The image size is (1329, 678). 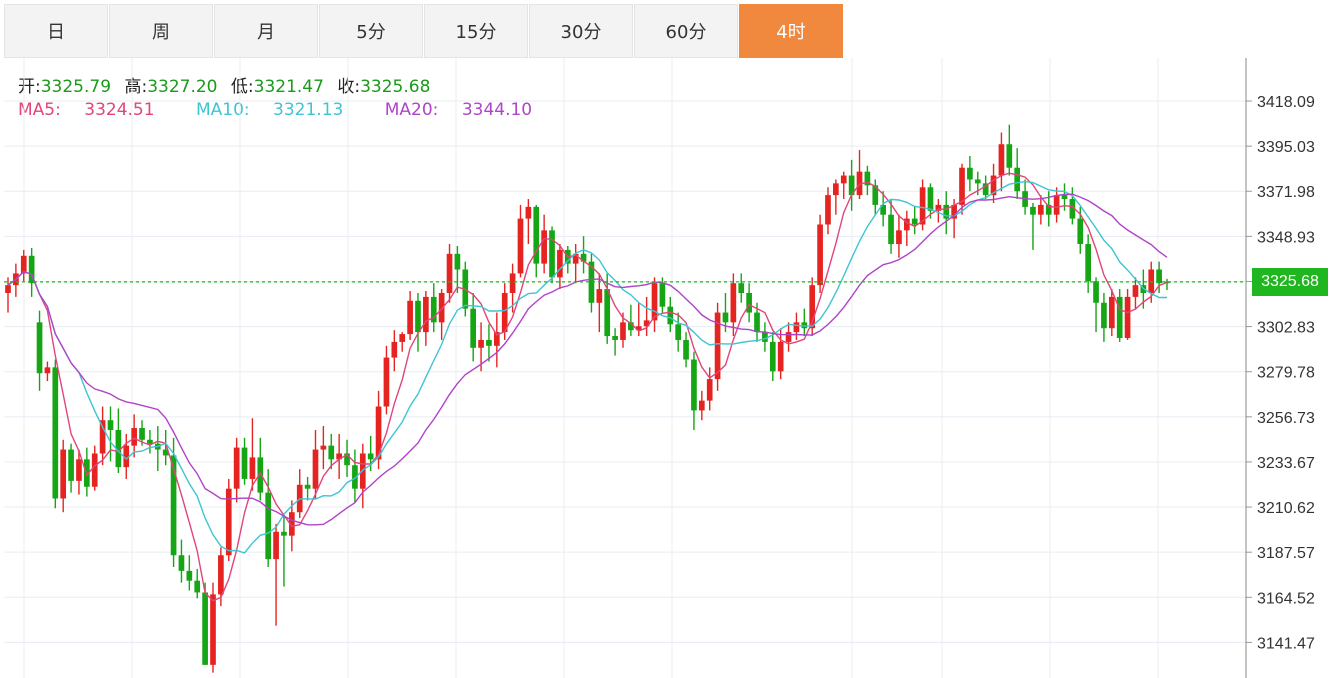 I want to click on period-tab-bar: 日 周 月 5分 15分 30分 60分 4时, so click(x=424, y=31).